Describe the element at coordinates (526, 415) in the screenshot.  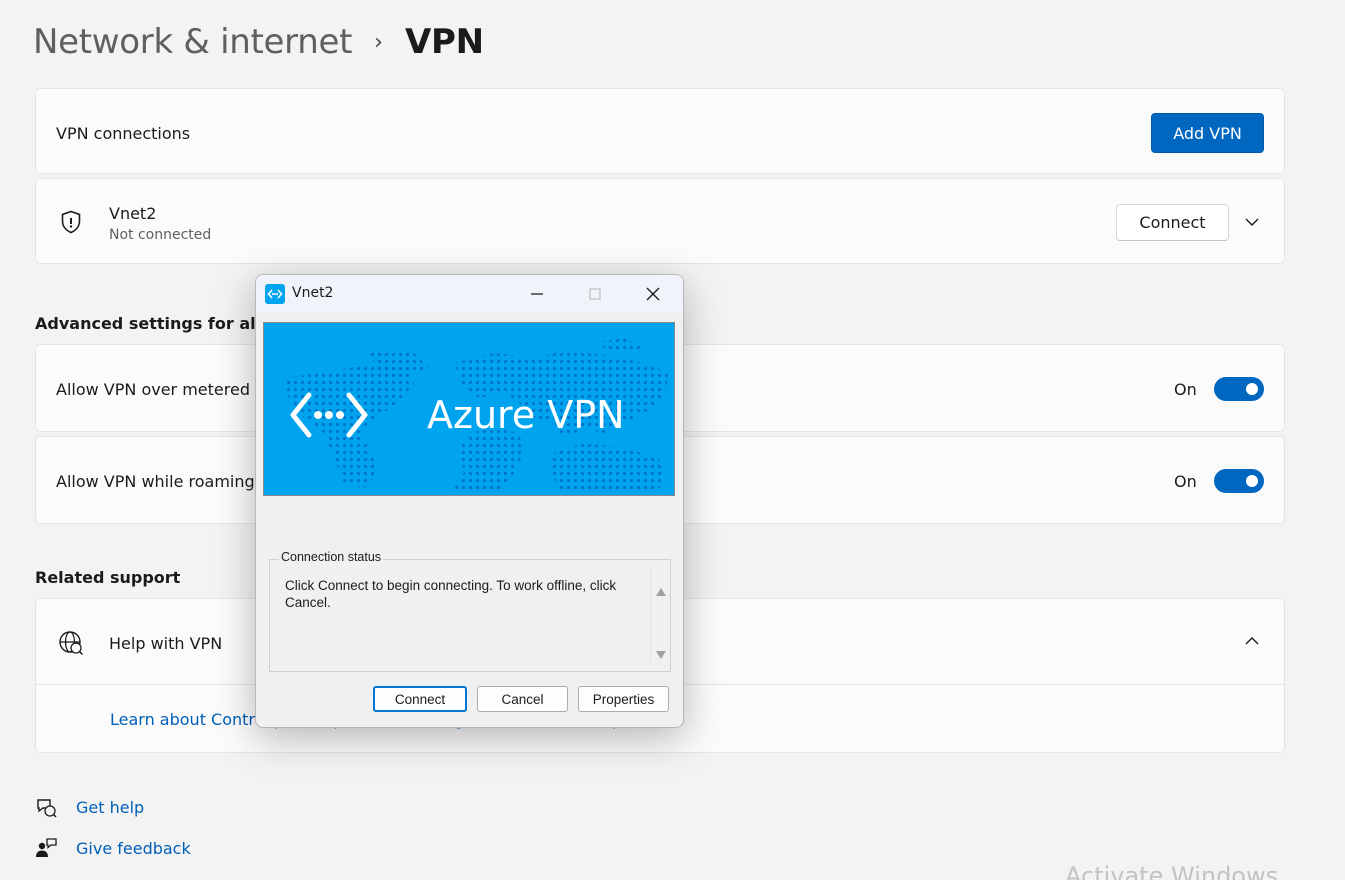
I see `banner-title: Azure VPN` at that location.